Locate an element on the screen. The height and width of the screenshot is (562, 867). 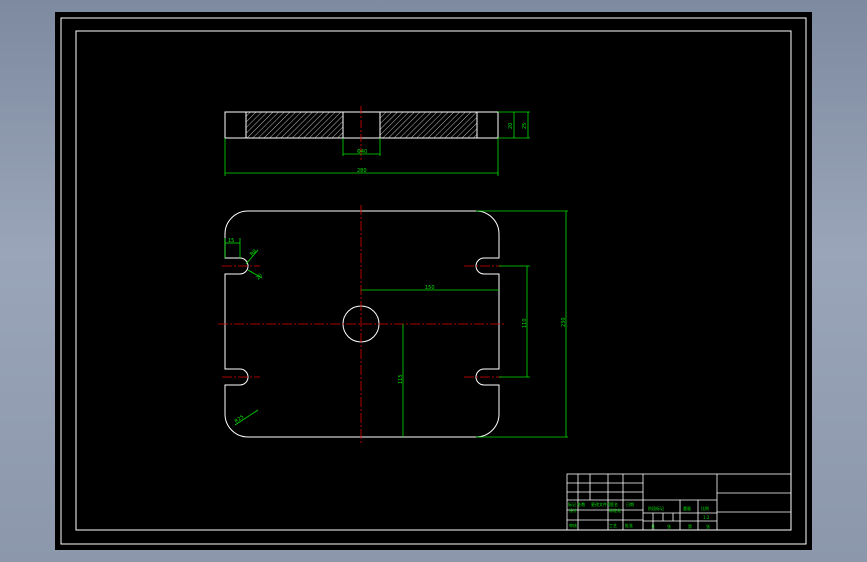
dim-slot-width: 15 is located at coordinates (231, 241).